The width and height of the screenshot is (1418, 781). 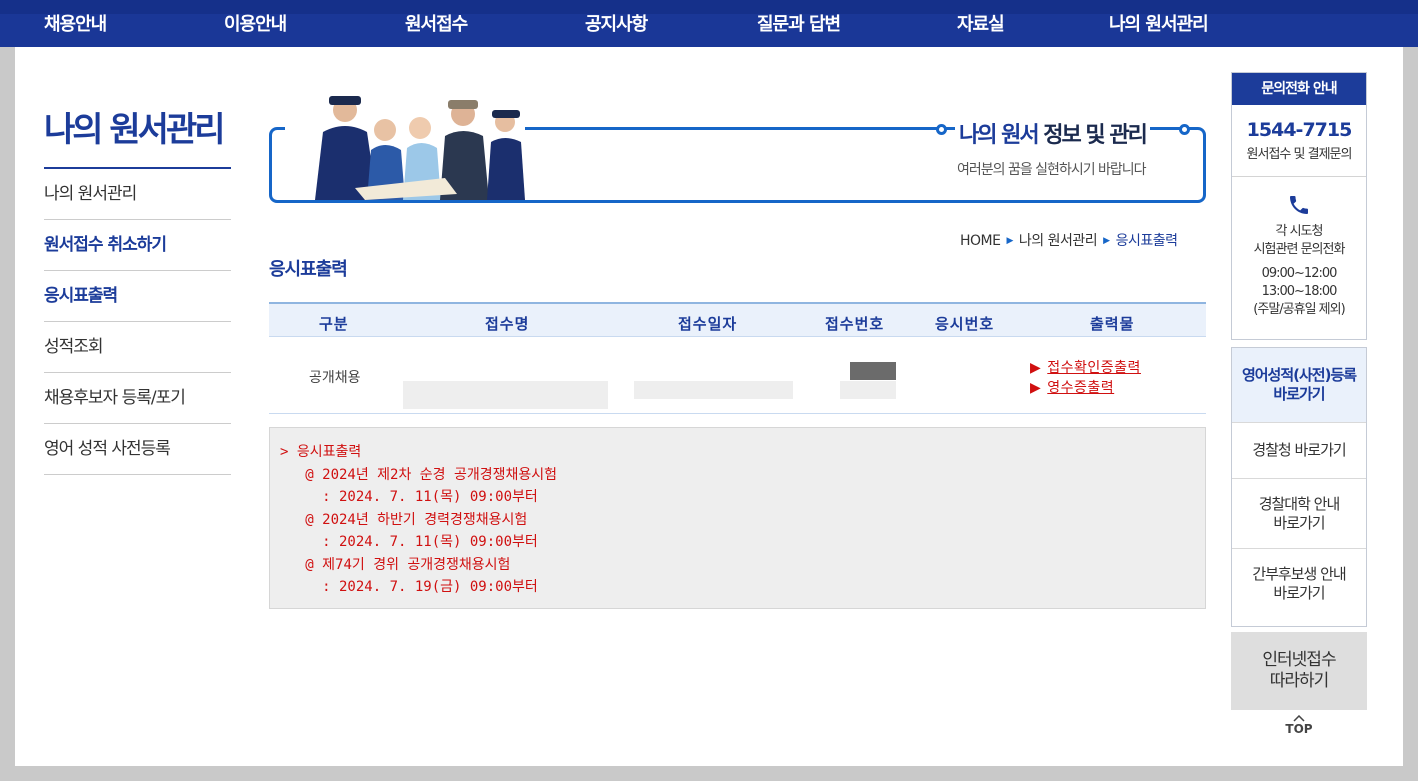 I want to click on breadcrumb: HOME ▶ 나의 원서관리 ▶ 응시표출력, so click(x=1069, y=240).